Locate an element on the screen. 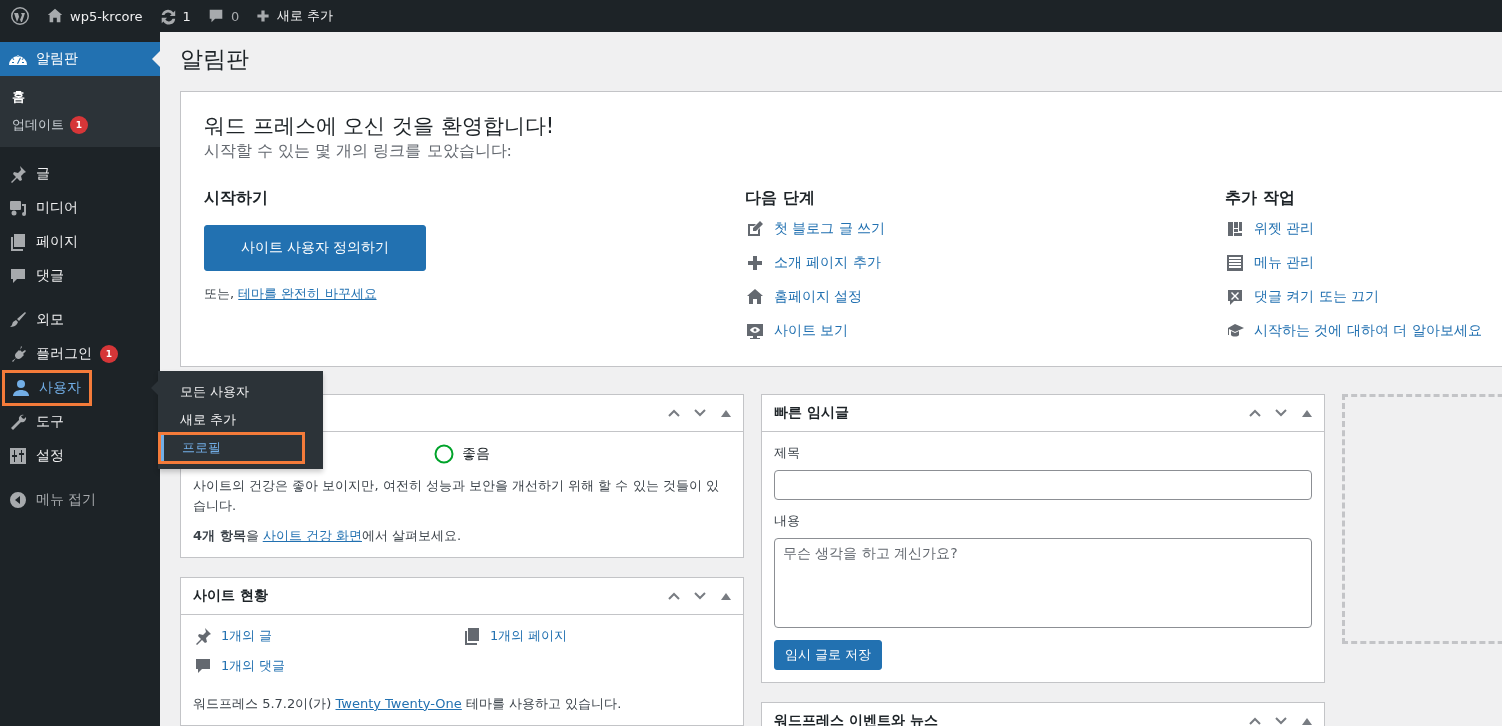  action-link: 소개 페이지 추가 is located at coordinates (813, 262).